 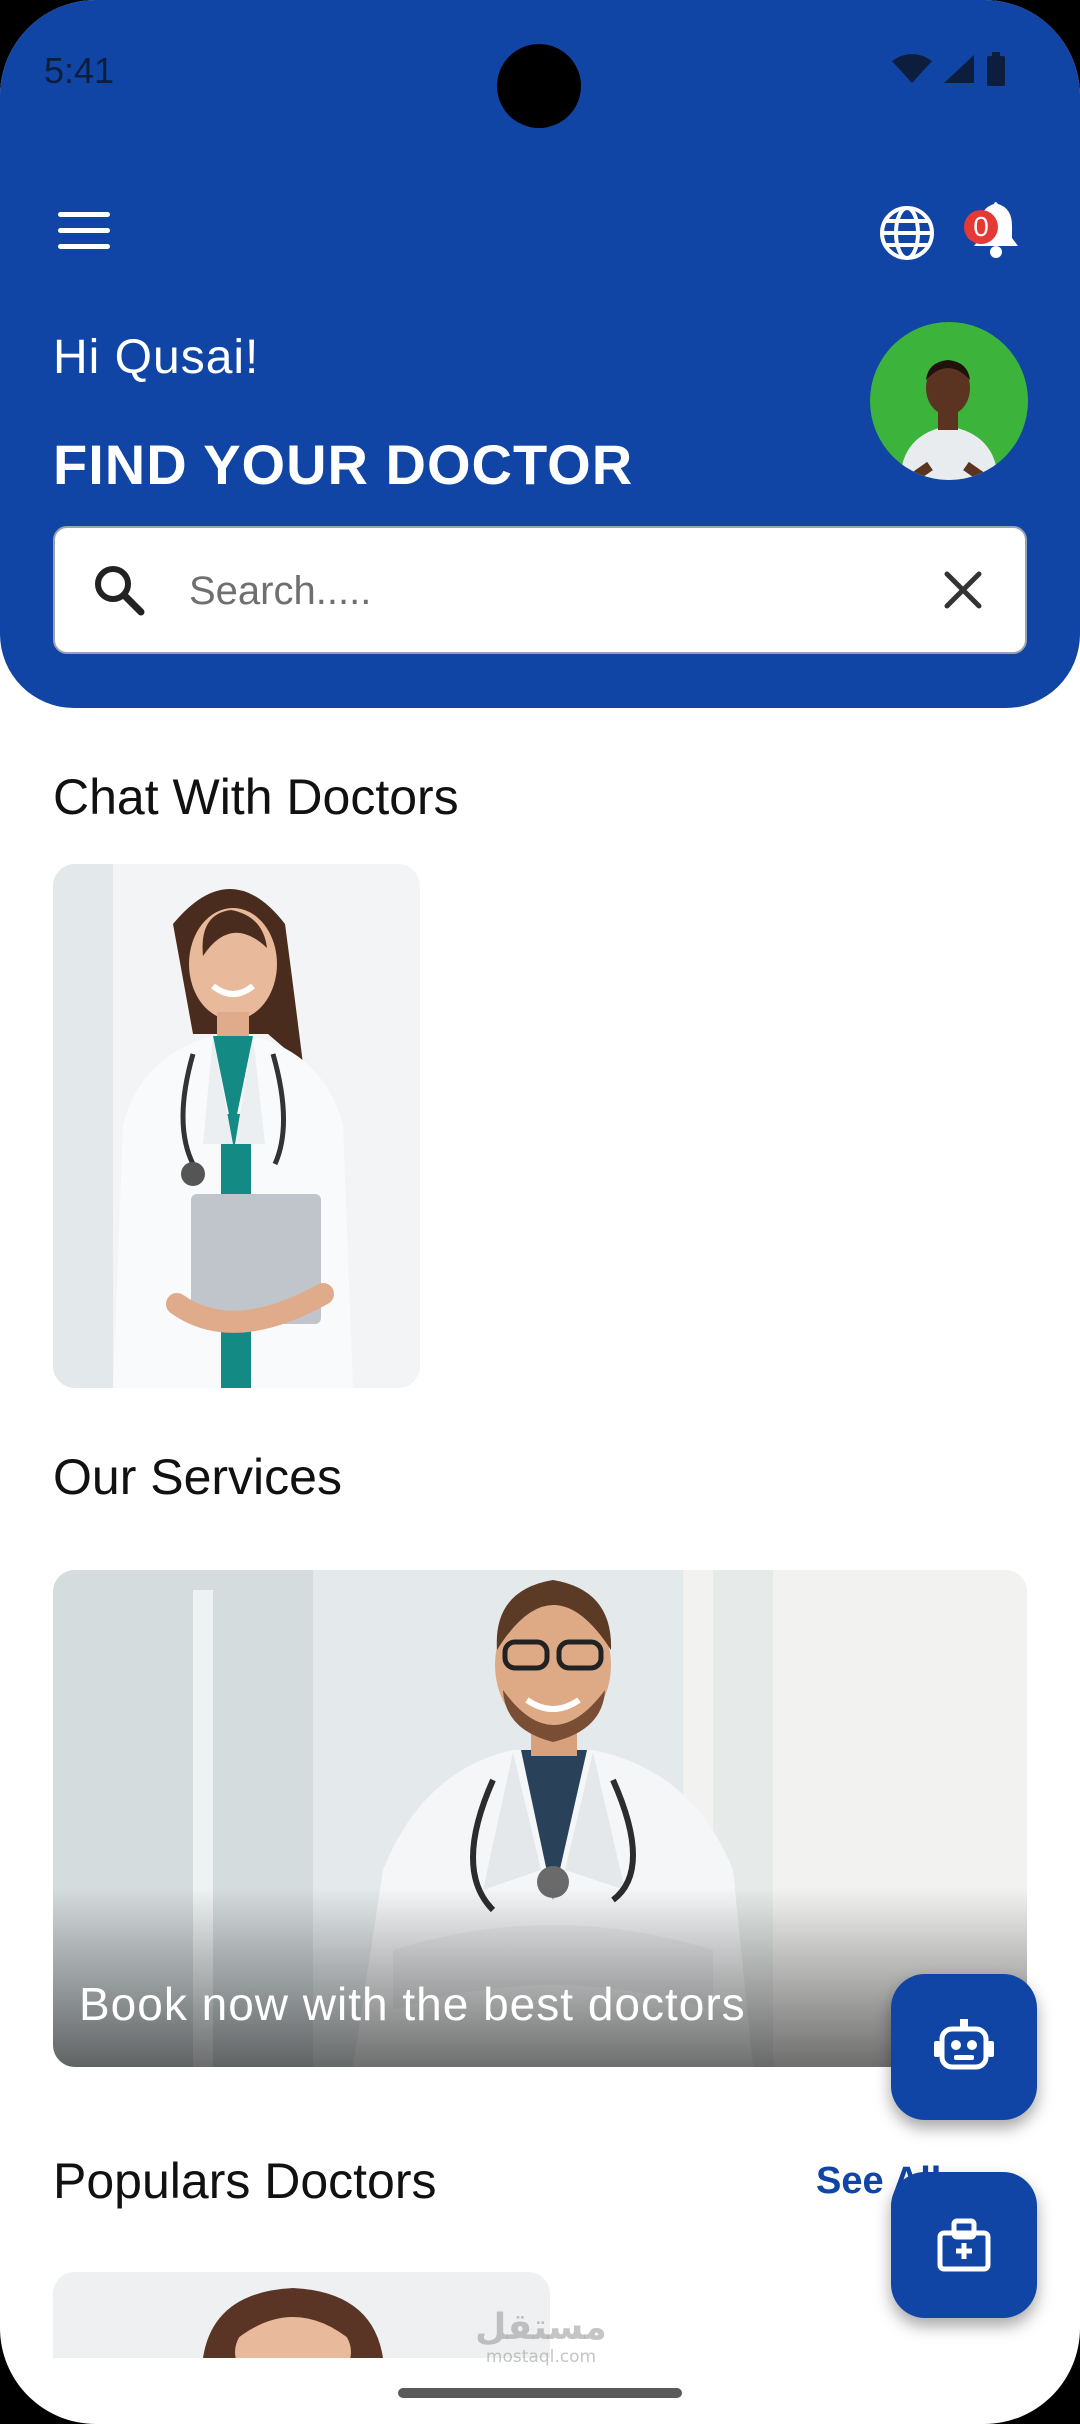 I want to click on watermark: مستقل mostaql.com, so click(x=541, y=2337).